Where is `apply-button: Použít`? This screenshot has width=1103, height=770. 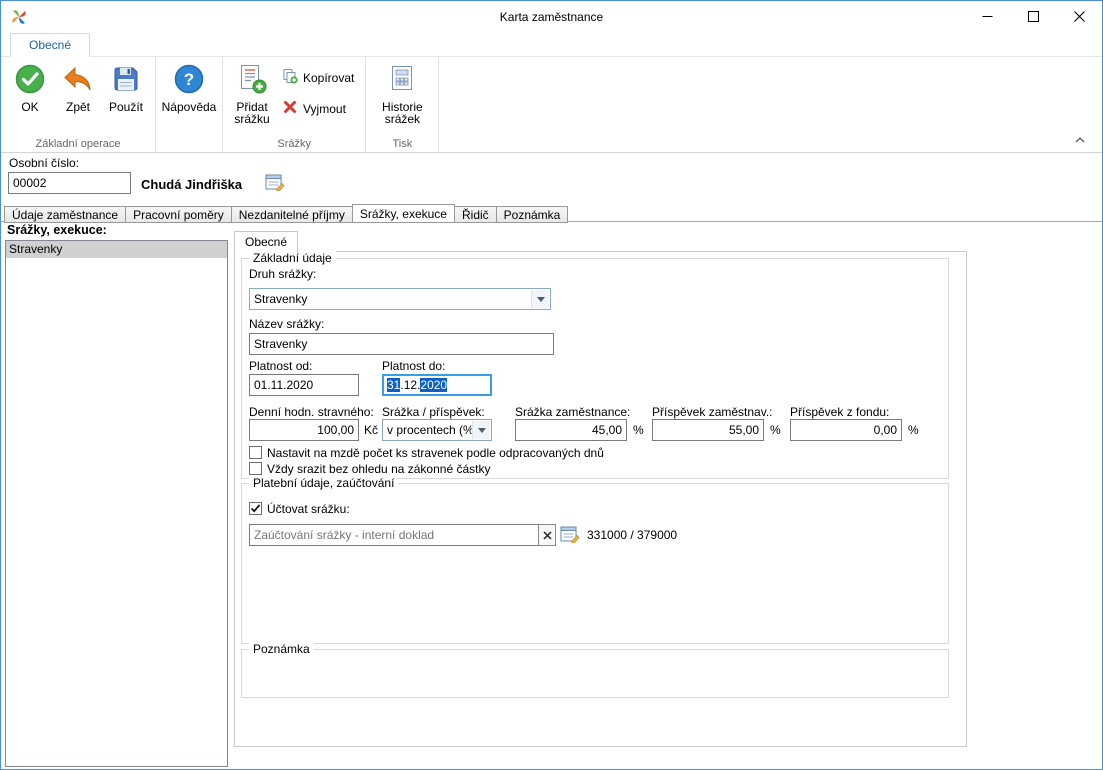
apply-button: Použít is located at coordinates (126, 86).